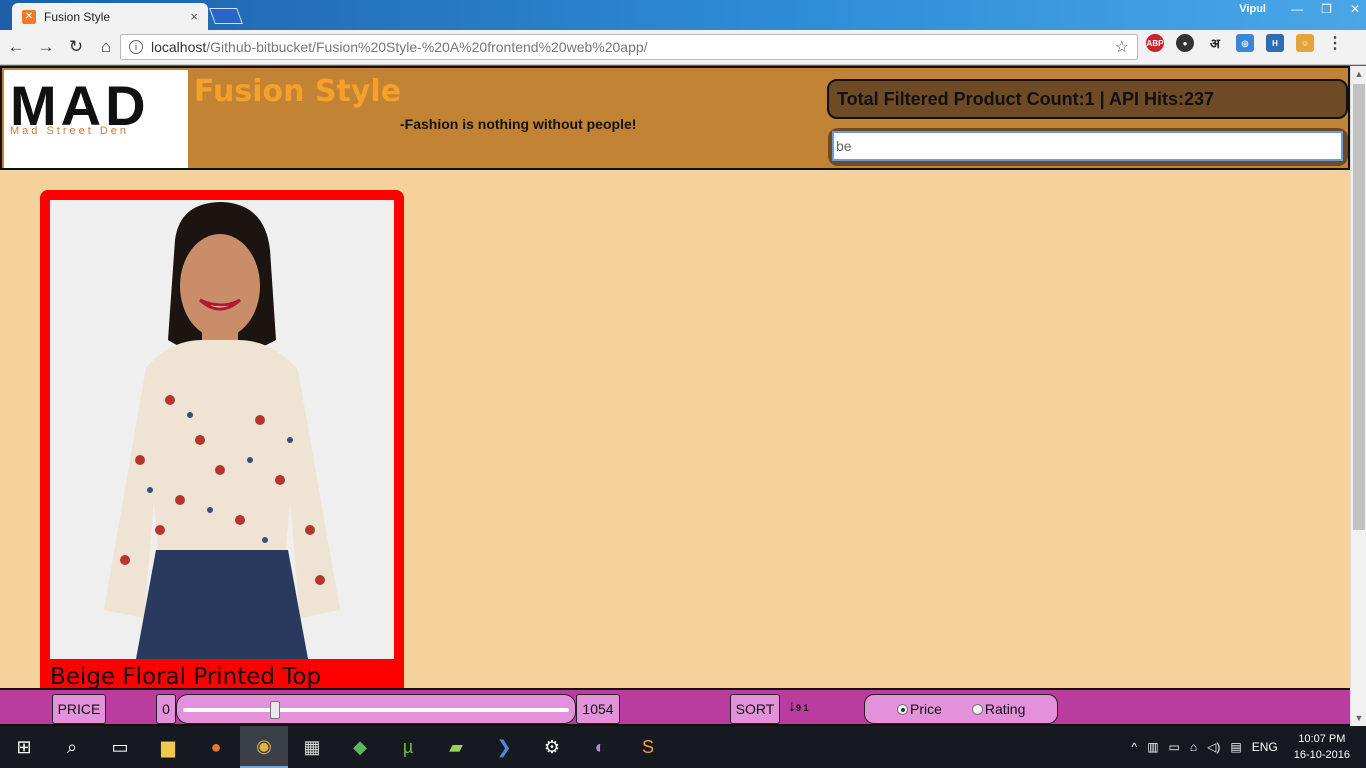 The width and height of the screenshot is (1366, 768). What do you see at coordinates (504, 747) in the screenshot?
I see `powershell-icon: ❯` at bounding box center [504, 747].